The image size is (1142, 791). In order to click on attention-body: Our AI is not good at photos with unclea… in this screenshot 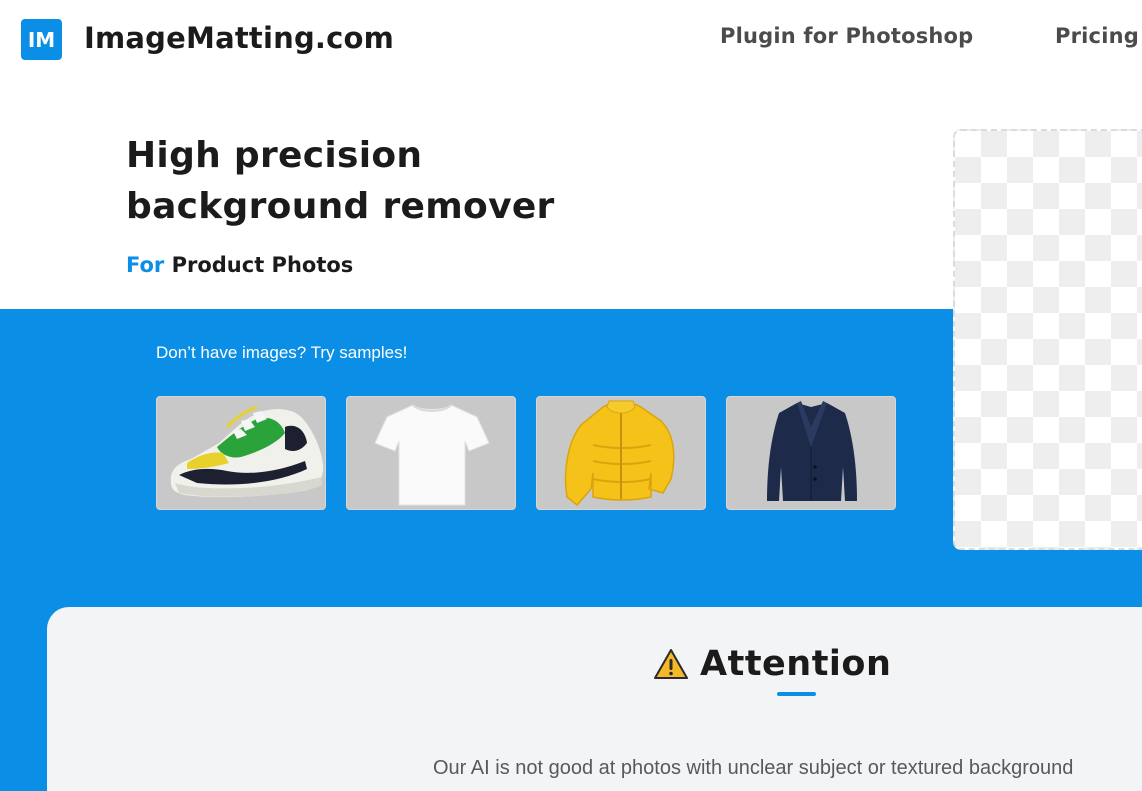, I will do `click(753, 768)`.